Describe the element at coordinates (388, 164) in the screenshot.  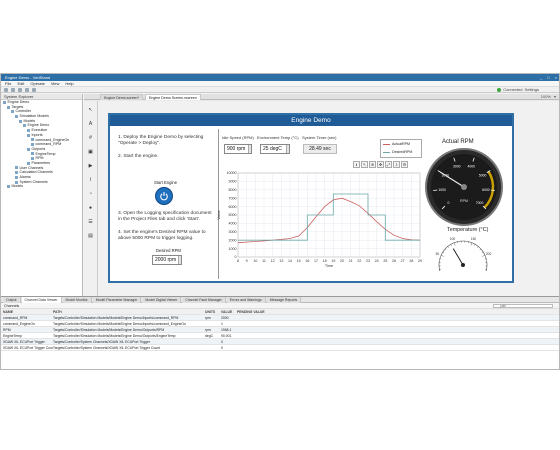
I see `zoom-fit-icon: ⤢` at that location.